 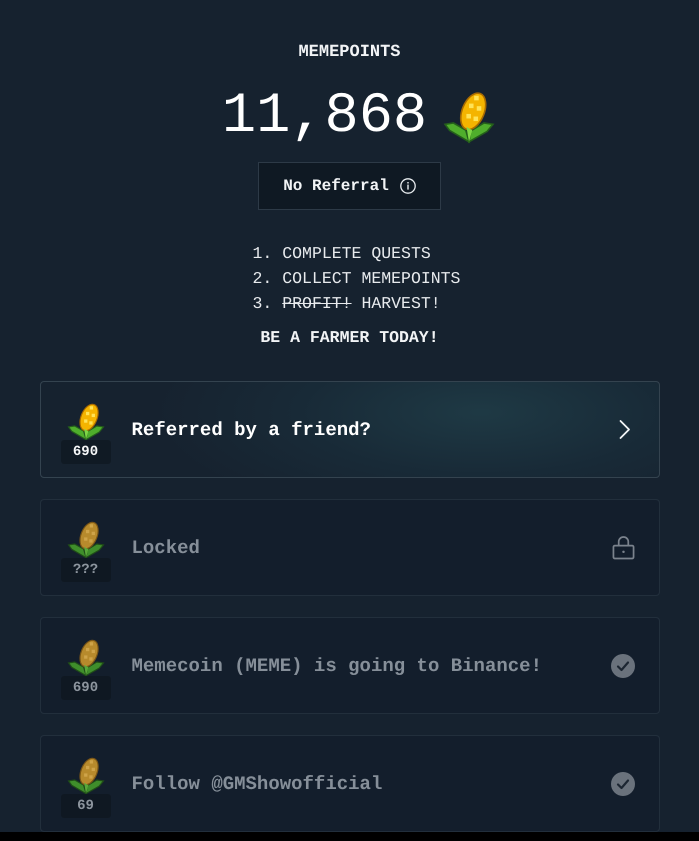 I want to click on step-text: 2. COLLECT MEMEPOINTS, so click(x=356, y=279).